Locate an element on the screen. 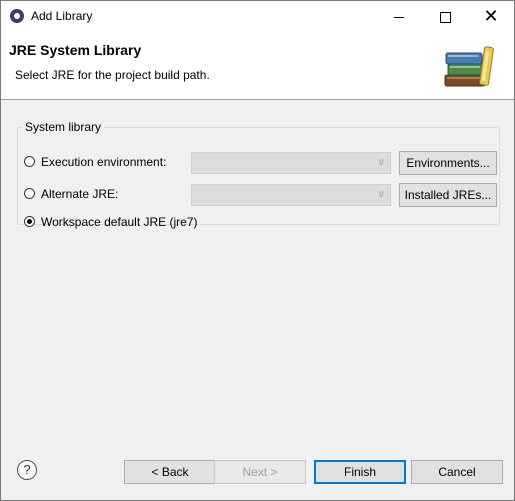 The width and height of the screenshot is (515, 501). books-icon is located at coordinates (469, 66).